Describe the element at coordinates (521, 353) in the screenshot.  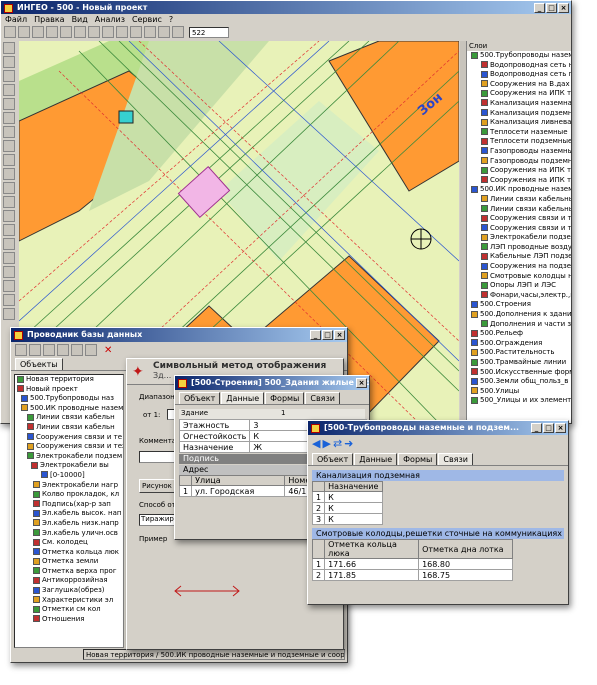
I see `layer-item: 500.Растительность` at that location.